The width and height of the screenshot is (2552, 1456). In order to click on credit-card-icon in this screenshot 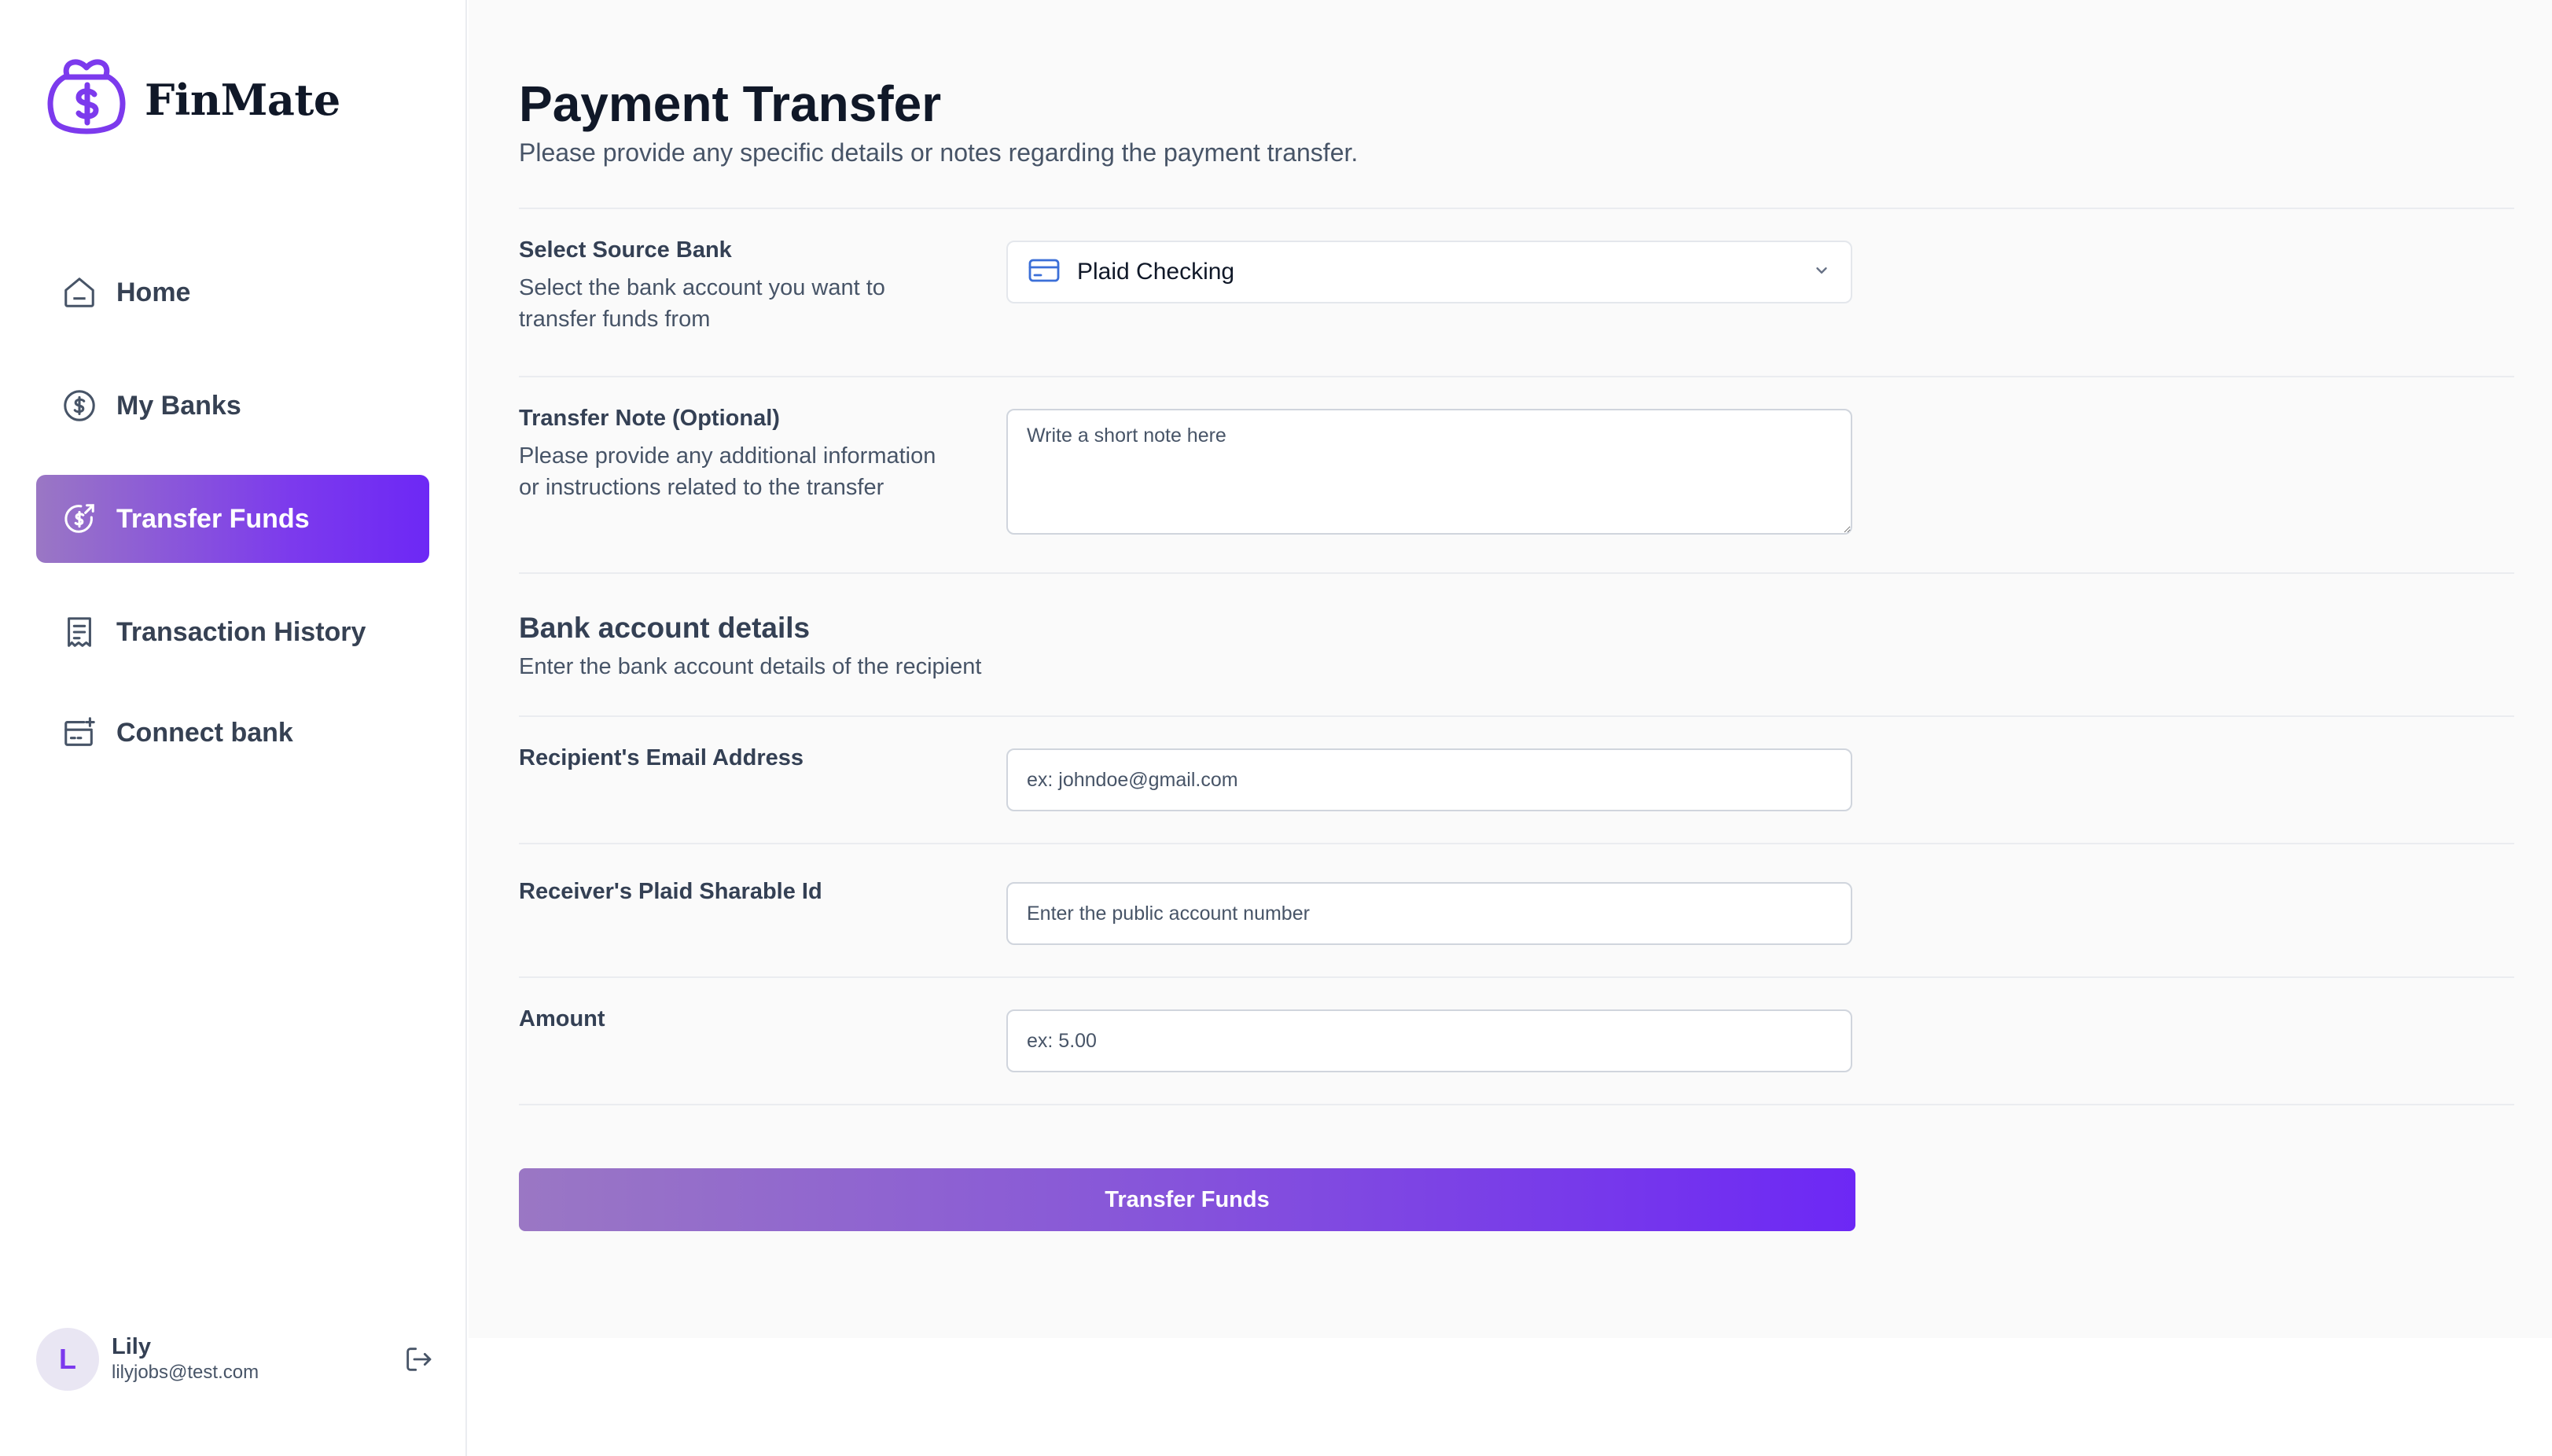, I will do `click(1044, 272)`.